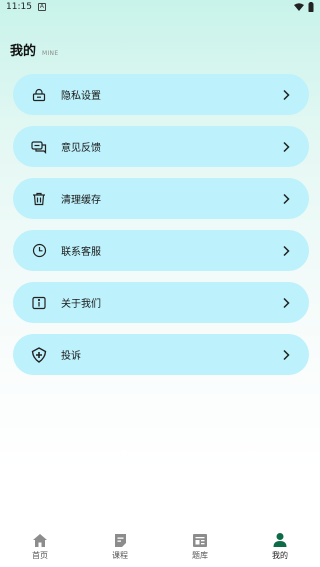 Image resolution: width=320 pixels, height=567 pixels. Describe the element at coordinates (161, 250) in the screenshot. I see `menu-item-customer-service: 联系客服` at that location.